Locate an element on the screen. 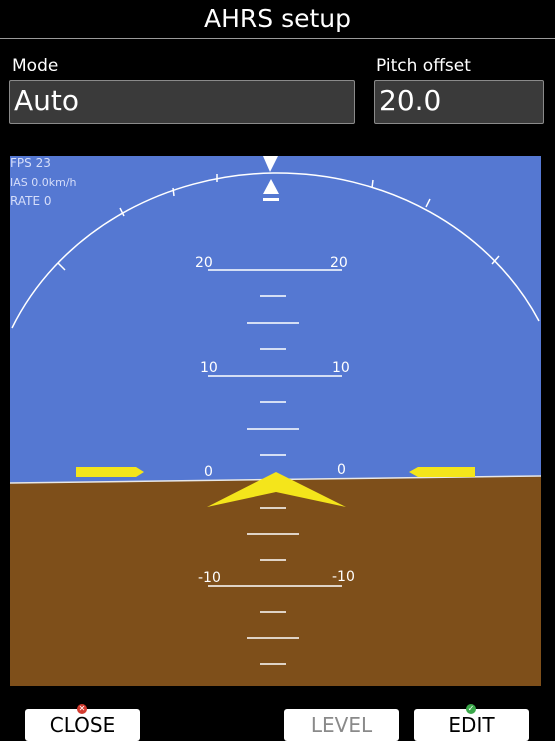 The height and width of the screenshot is (741, 555). rate-text: RATE 0 is located at coordinates (31, 201).